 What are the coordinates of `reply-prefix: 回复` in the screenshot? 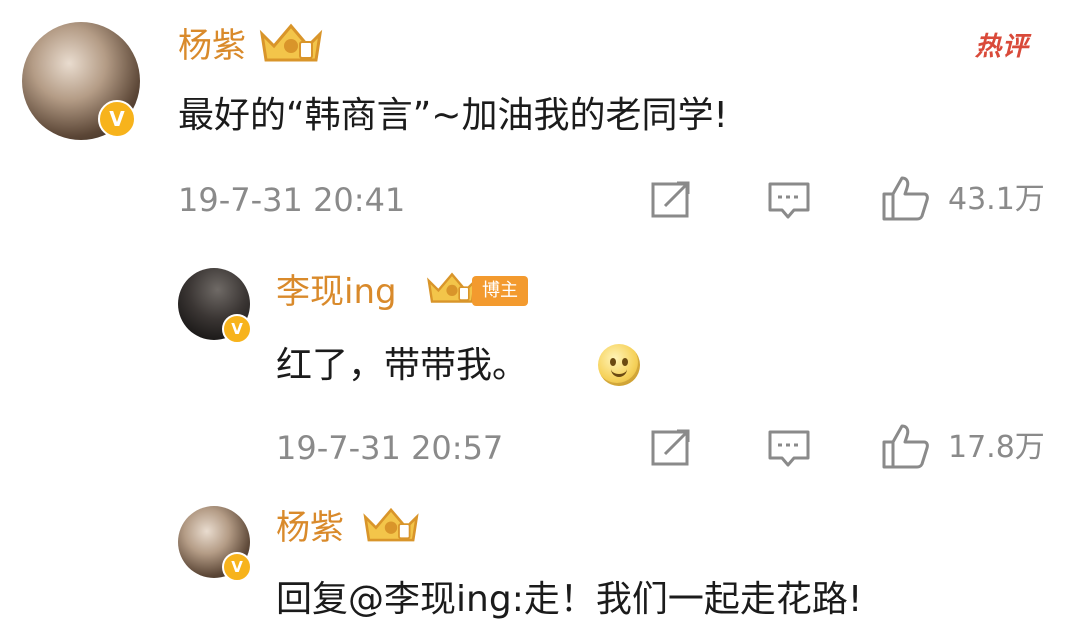 It's located at (312, 599).